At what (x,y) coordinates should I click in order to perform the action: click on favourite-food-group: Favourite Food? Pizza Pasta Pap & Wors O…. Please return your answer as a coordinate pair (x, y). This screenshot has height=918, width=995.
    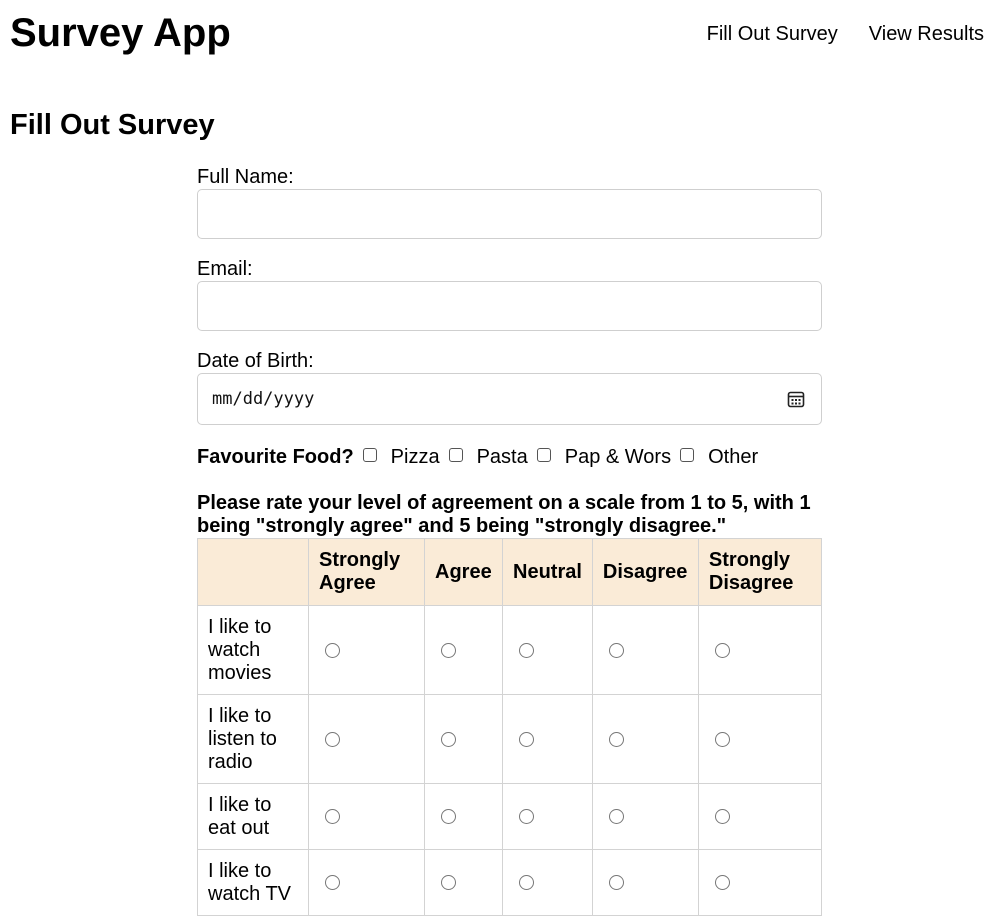
    Looking at the image, I should click on (482, 457).